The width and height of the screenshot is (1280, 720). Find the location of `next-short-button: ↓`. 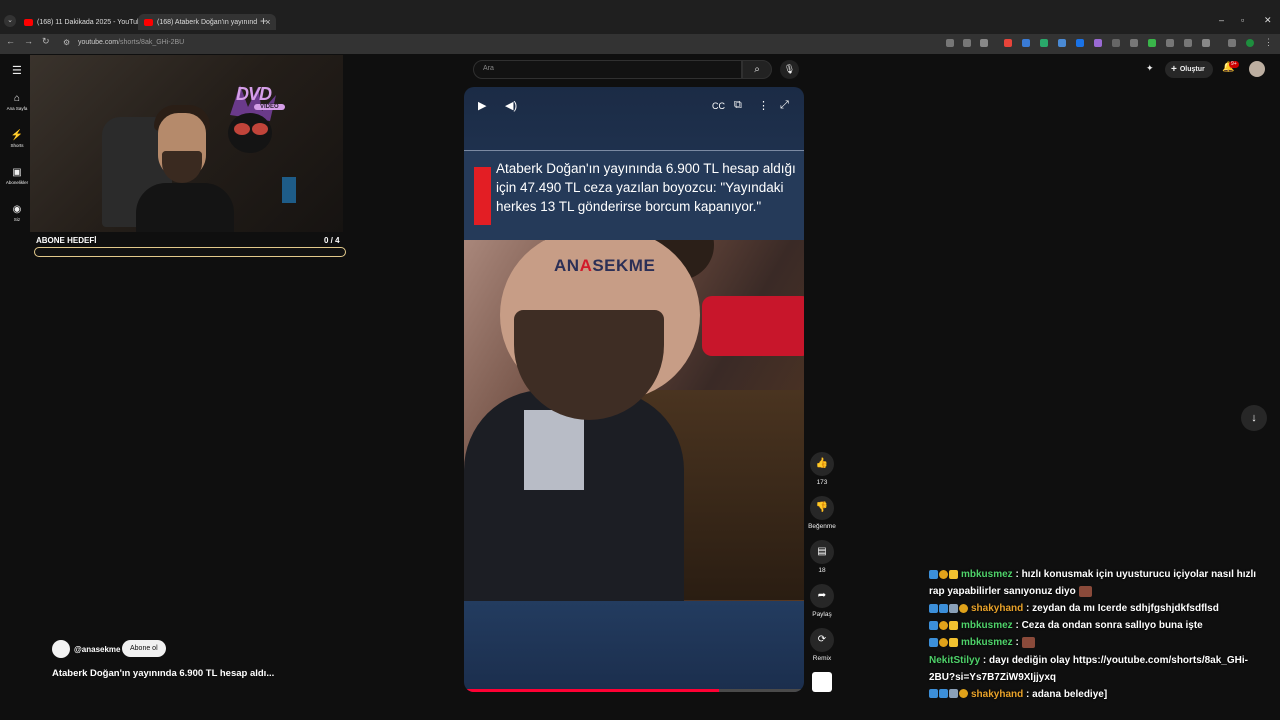

next-short-button: ↓ is located at coordinates (1254, 418).